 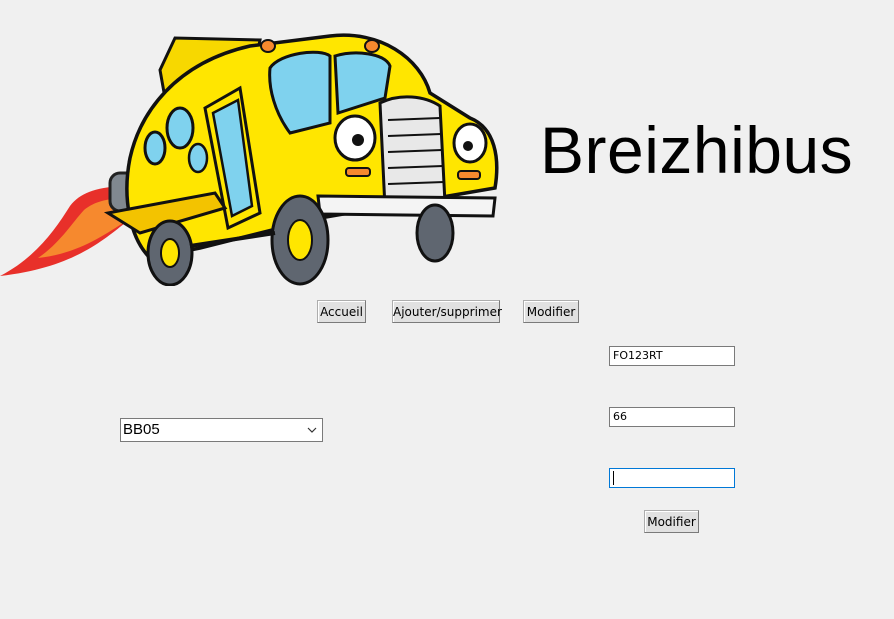 I want to click on plate-field-value: FO123RT, so click(x=638, y=355).